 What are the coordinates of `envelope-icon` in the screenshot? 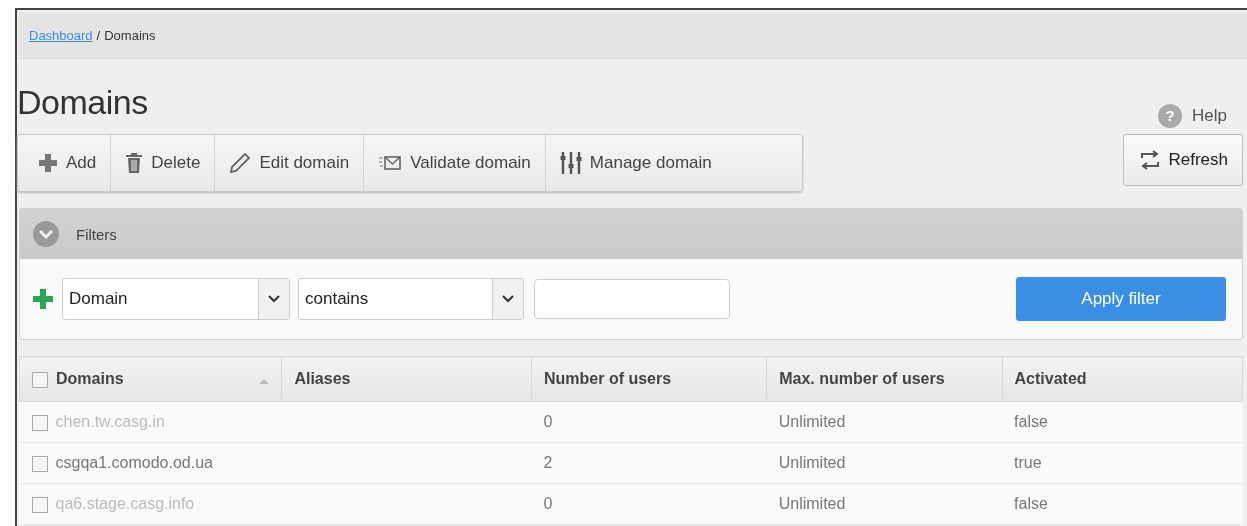 It's located at (390, 163).